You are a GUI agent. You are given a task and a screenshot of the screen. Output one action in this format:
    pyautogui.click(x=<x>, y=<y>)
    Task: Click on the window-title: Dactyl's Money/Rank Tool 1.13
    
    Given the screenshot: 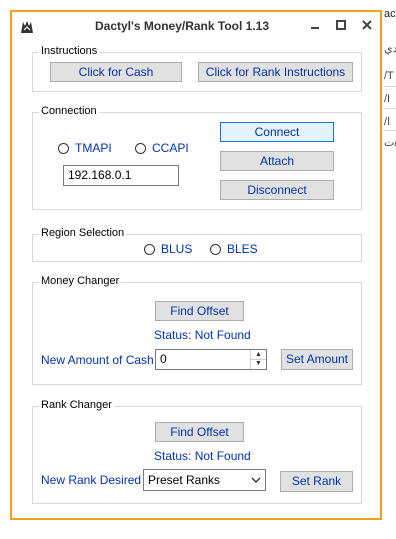 What is the action you would take?
    pyautogui.click(x=182, y=26)
    